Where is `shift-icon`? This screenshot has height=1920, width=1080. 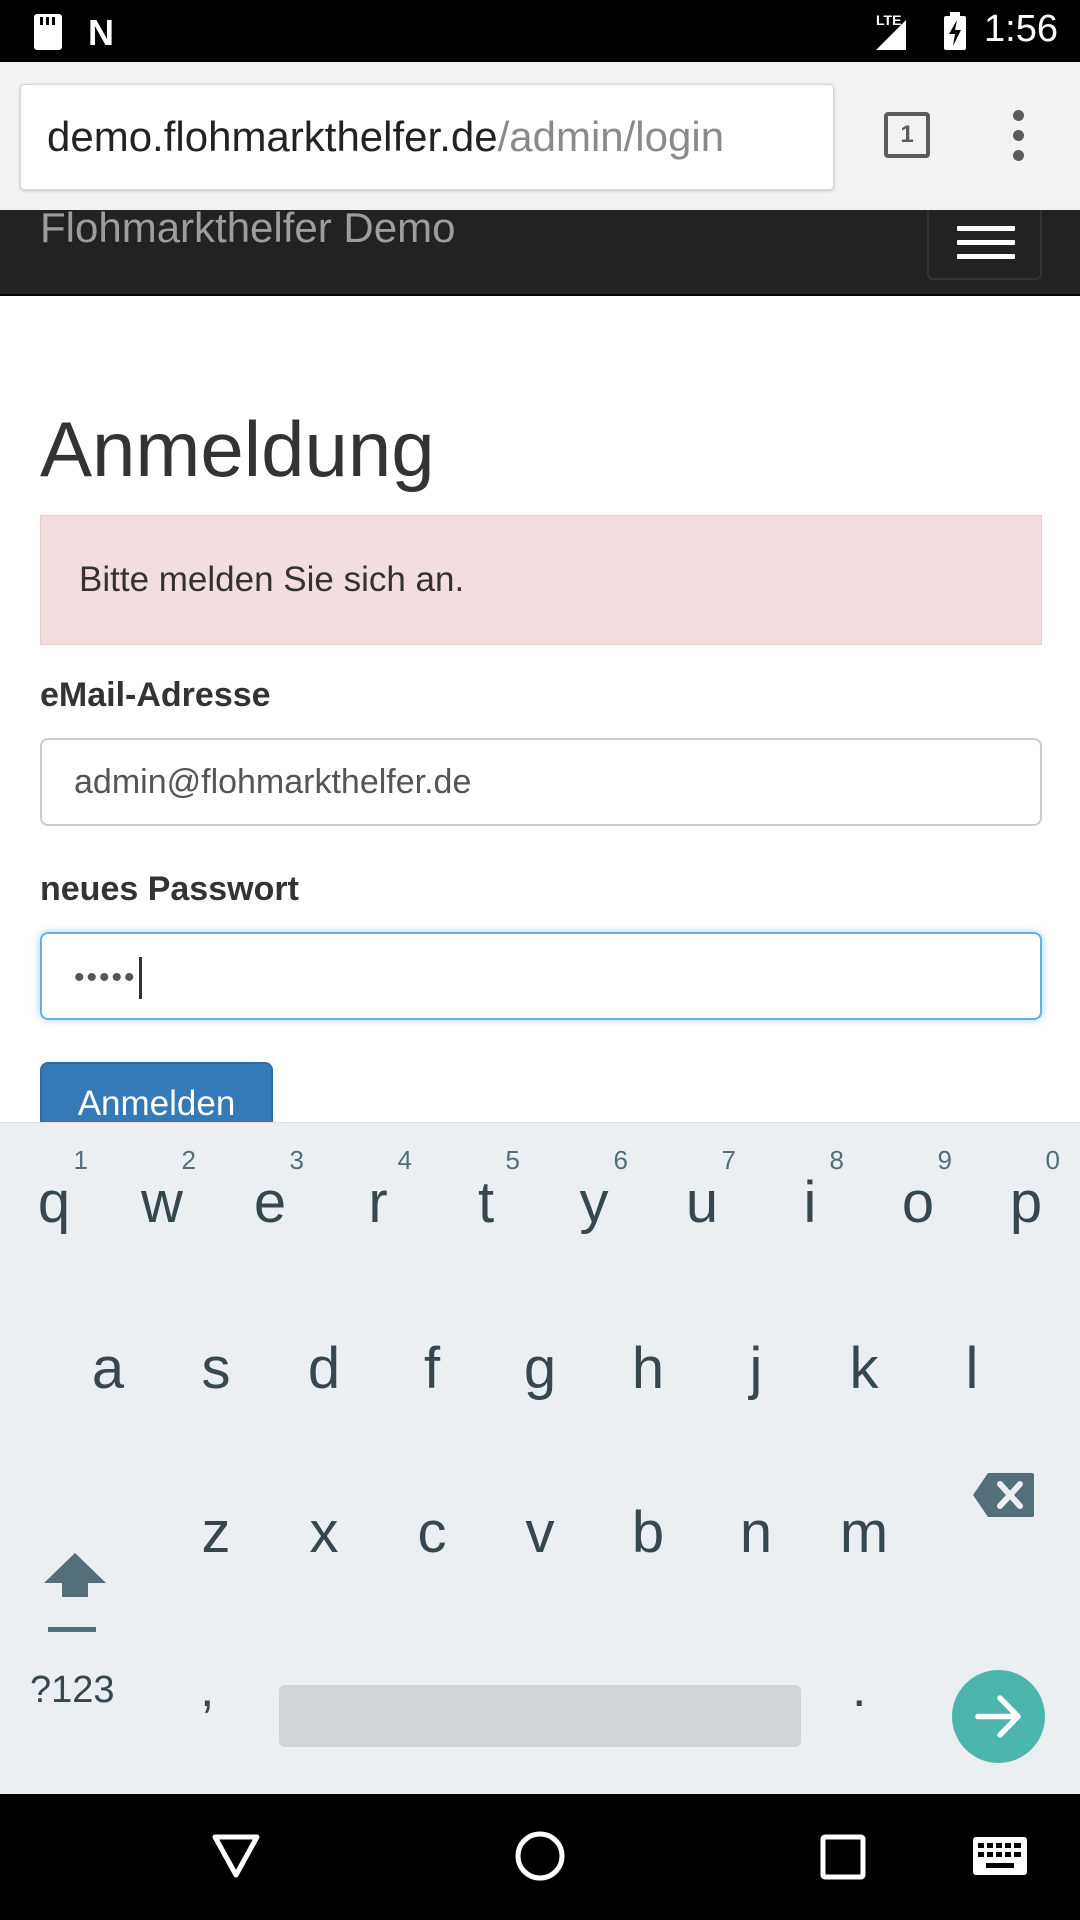 shift-icon is located at coordinates (74, 1459).